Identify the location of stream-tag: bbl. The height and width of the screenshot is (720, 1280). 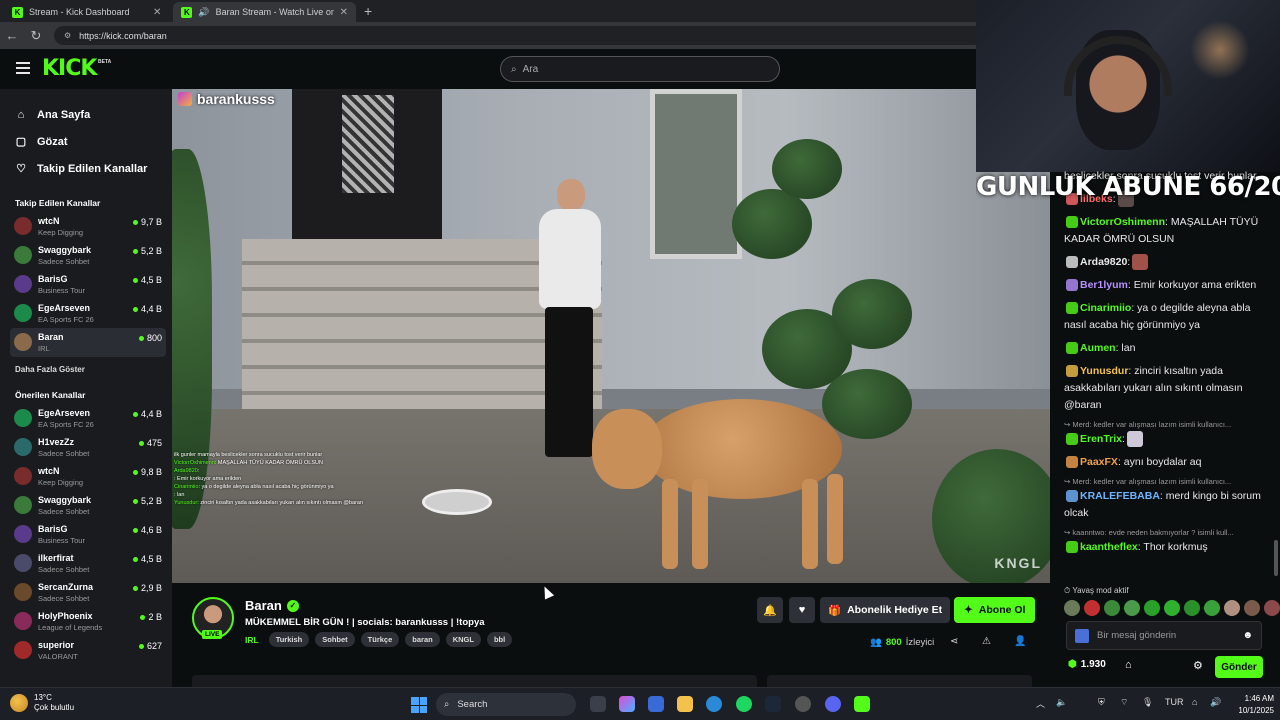
(499, 639).